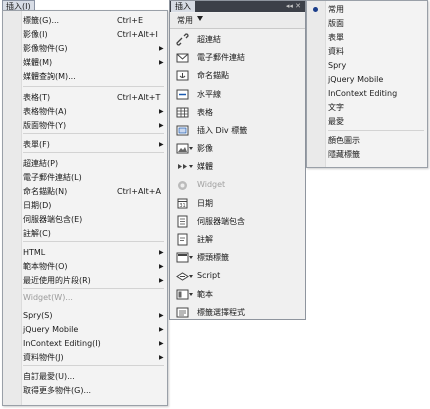 The image size is (430, 409). What do you see at coordinates (85, 315) in the screenshot?
I see `menu-item: Spry(S) ▶` at bounding box center [85, 315].